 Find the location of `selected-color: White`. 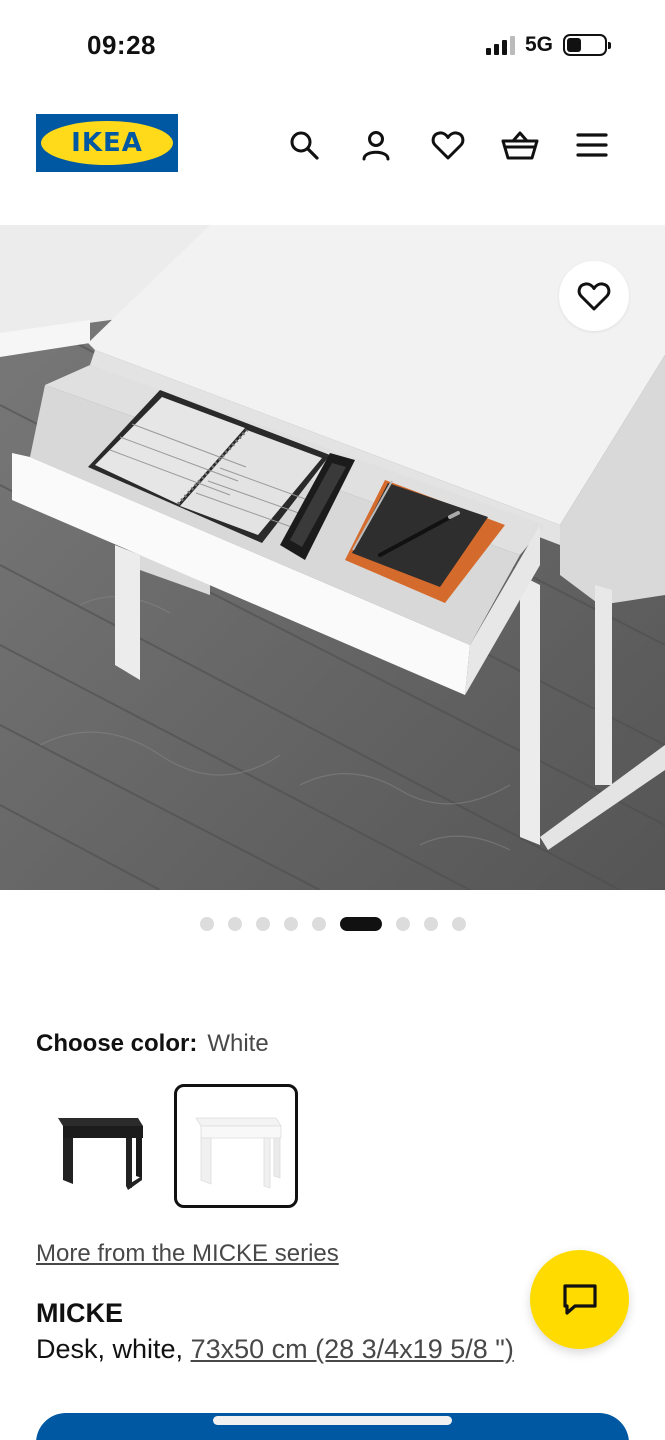

selected-color: White is located at coordinates (238, 1043).